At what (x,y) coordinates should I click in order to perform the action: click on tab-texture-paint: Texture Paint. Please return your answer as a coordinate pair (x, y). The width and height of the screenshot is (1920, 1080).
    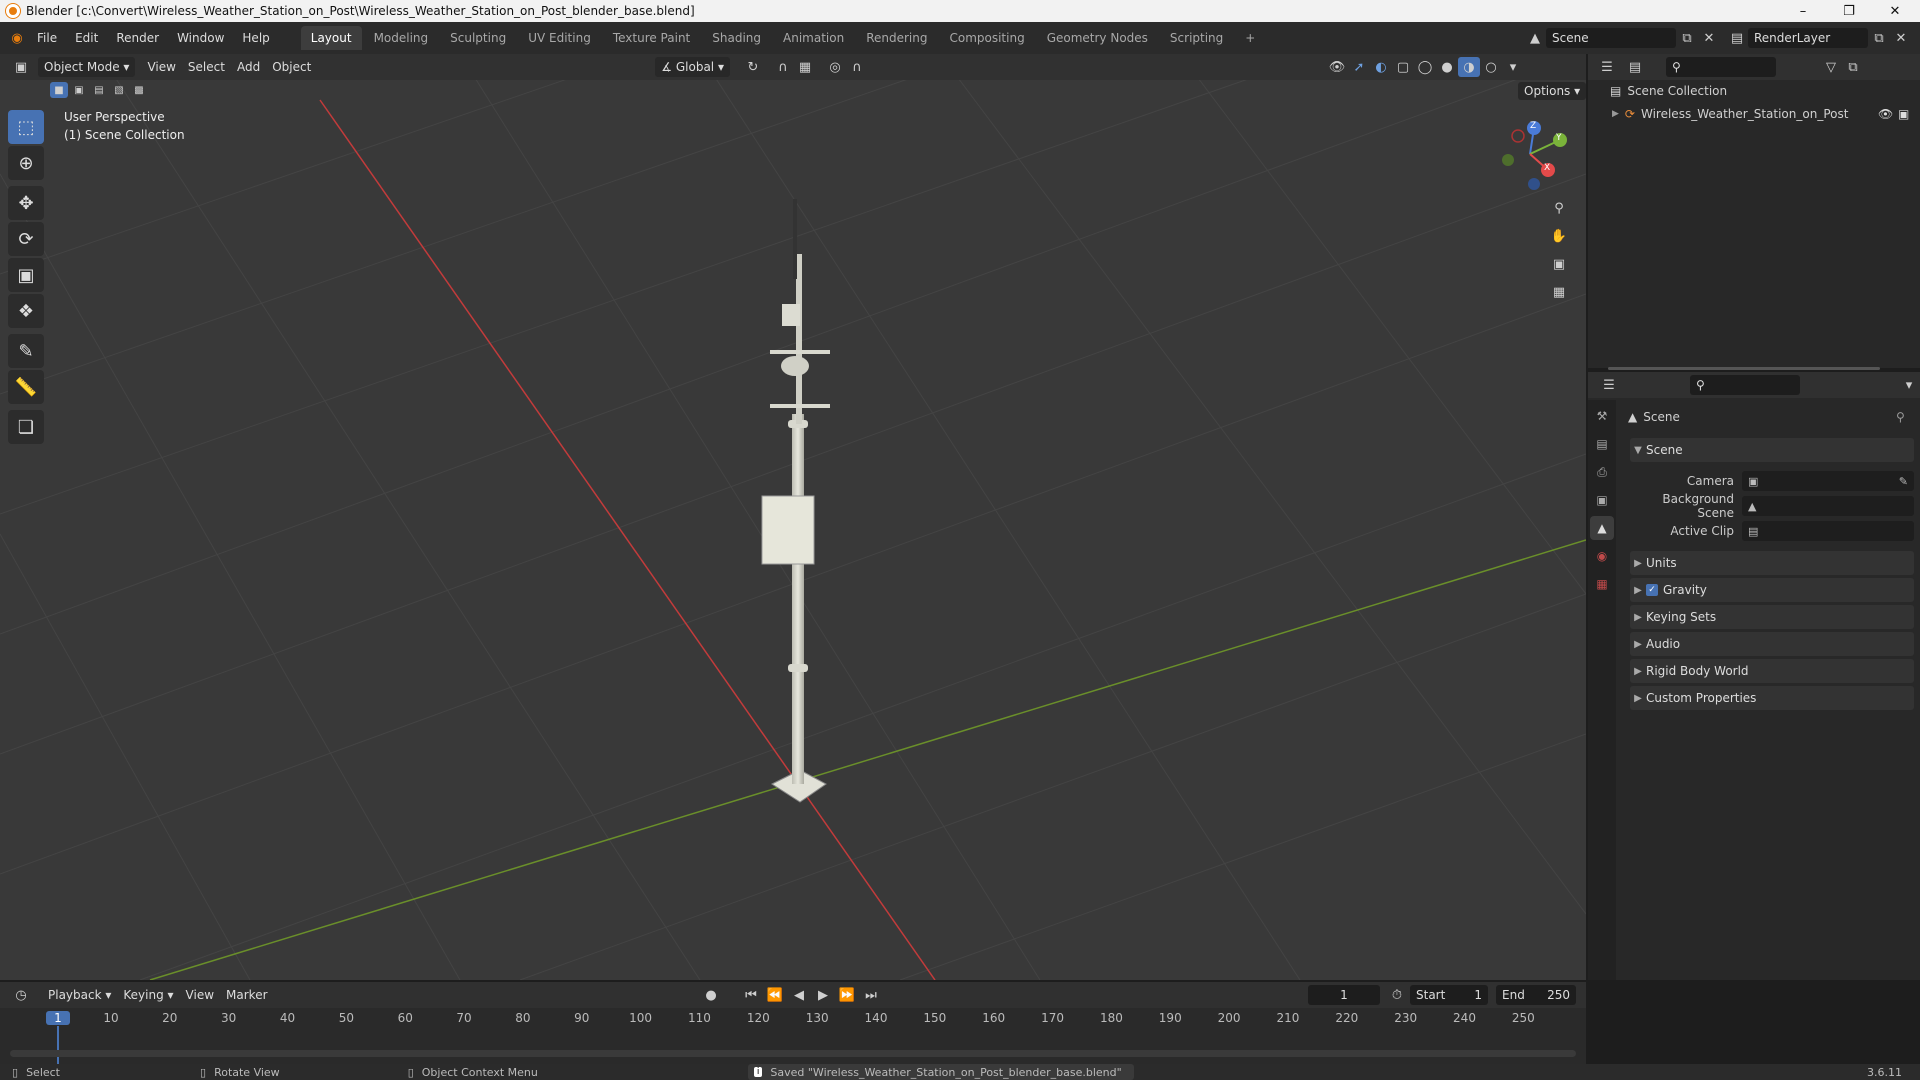
    Looking at the image, I should click on (651, 38).